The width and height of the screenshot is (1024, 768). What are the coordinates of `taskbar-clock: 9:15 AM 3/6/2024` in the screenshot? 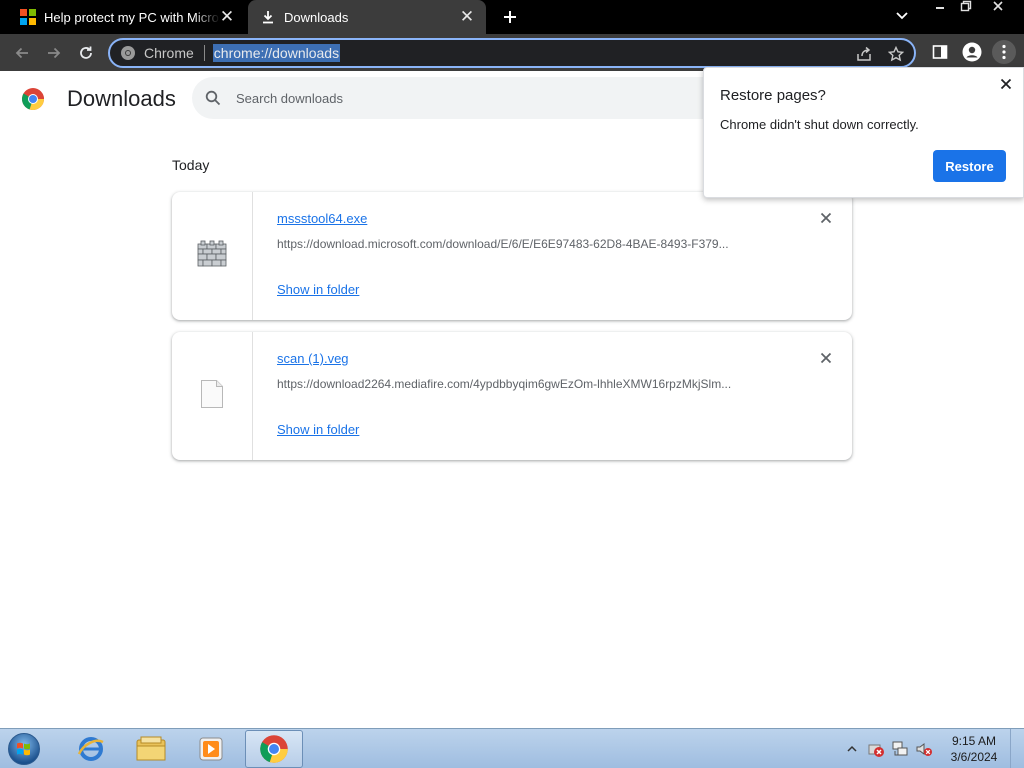 It's located at (974, 749).